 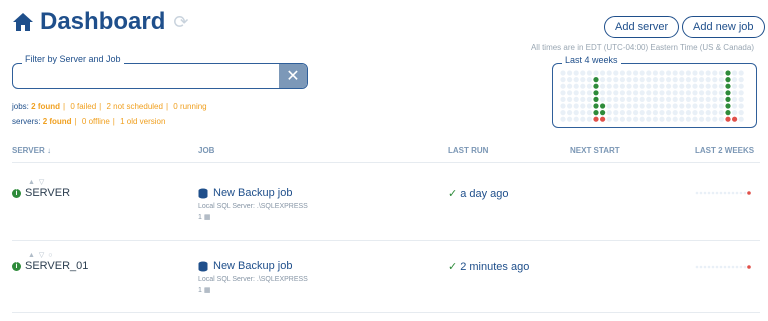 What do you see at coordinates (31, 150) in the screenshot?
I see `column-server: SERVER ↓` at bounding box center [31, 150].